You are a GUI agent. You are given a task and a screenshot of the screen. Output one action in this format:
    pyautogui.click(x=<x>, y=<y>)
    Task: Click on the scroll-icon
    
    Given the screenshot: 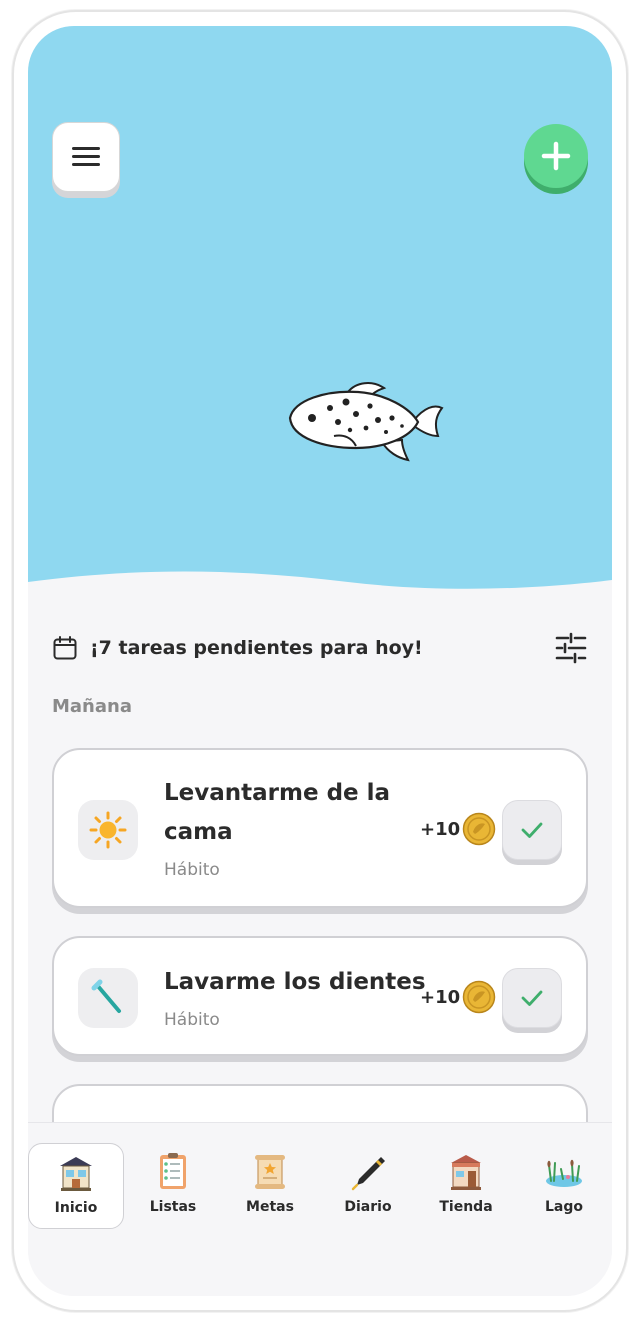 What is the action you would take?
    pyautogui.click(x=270, y=1172)
    